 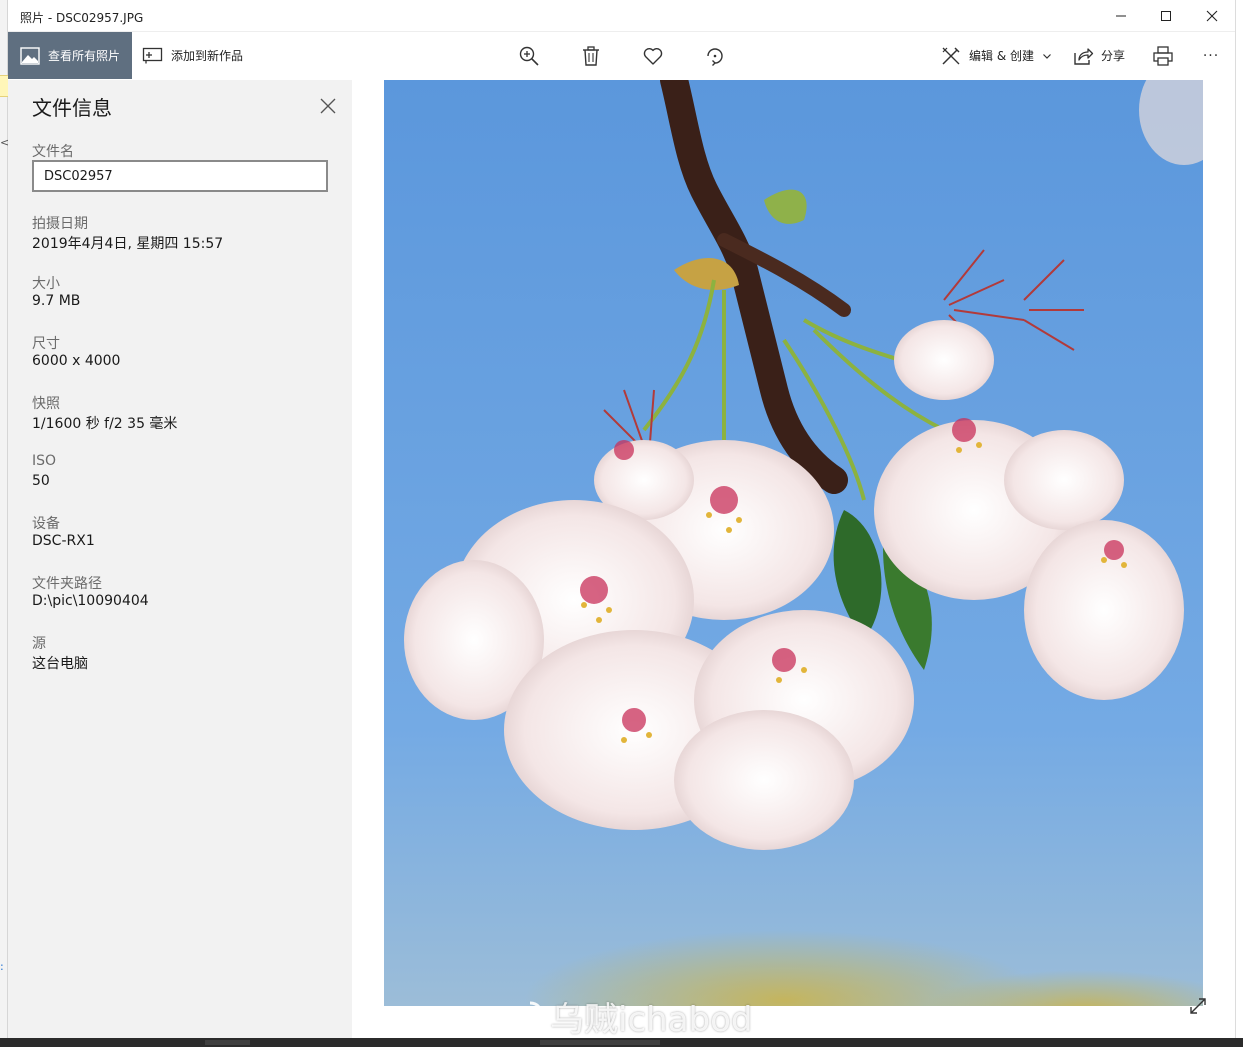 What do you see at coordinates (1198, 1006) in the screenshot?
I see `expand-icon` at bounding box center [1198, 1006].